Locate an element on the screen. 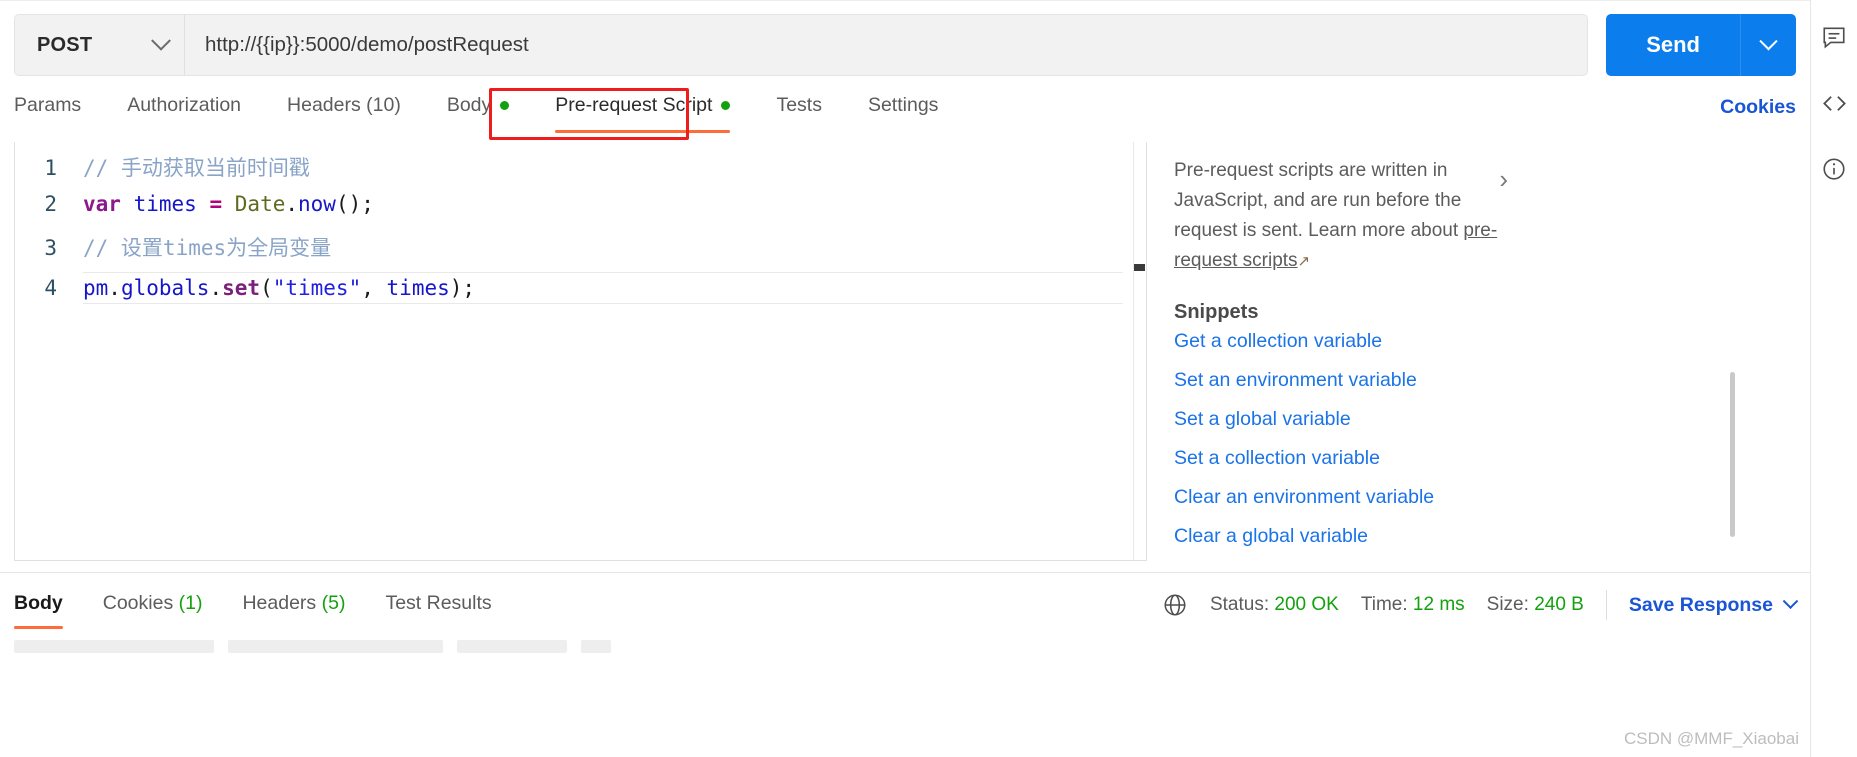 This screenshot has height=757, width=1857. code-token: globals is located at coordinates (165, 288).